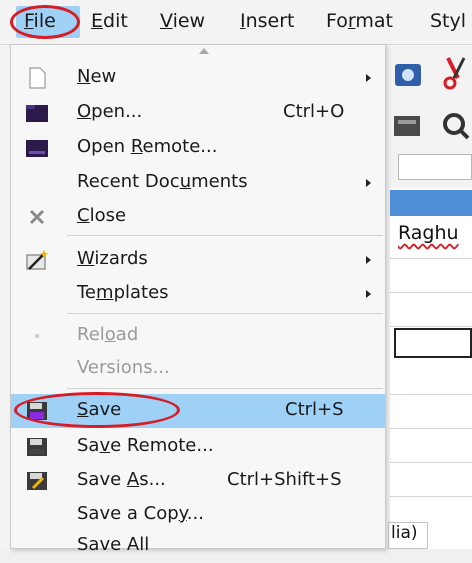 The width and height of the screenshot is (472, 563). What do you see at coordinates (284, 479) in the screenshot?
I see `shortcut-save-as: Ctrl+Shift+S` at bounding box center [284, 479].